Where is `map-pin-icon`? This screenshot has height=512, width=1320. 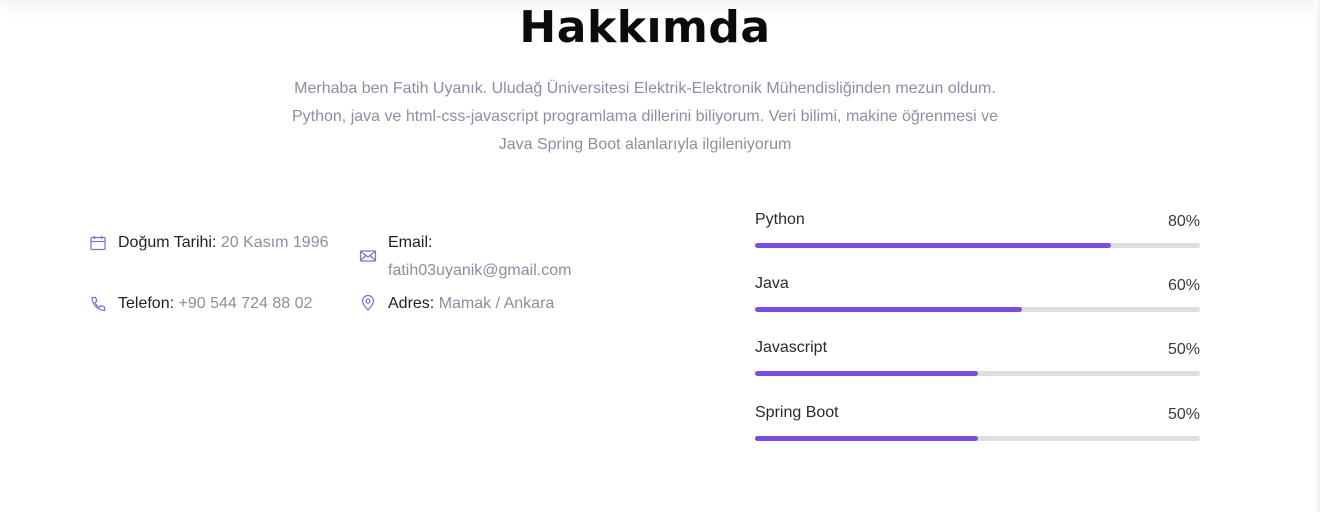 map-pin-icon is located at coordinates (368, 303).